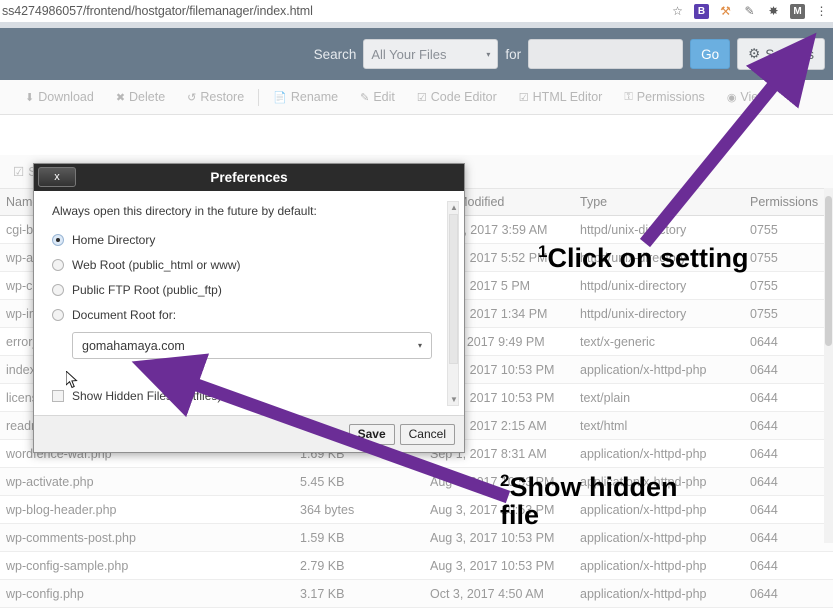 This screenshot has height=608, width=833. Describe the element at coordinates (604, 425) in the screenshot. I see `file-type: text/html` at that location.